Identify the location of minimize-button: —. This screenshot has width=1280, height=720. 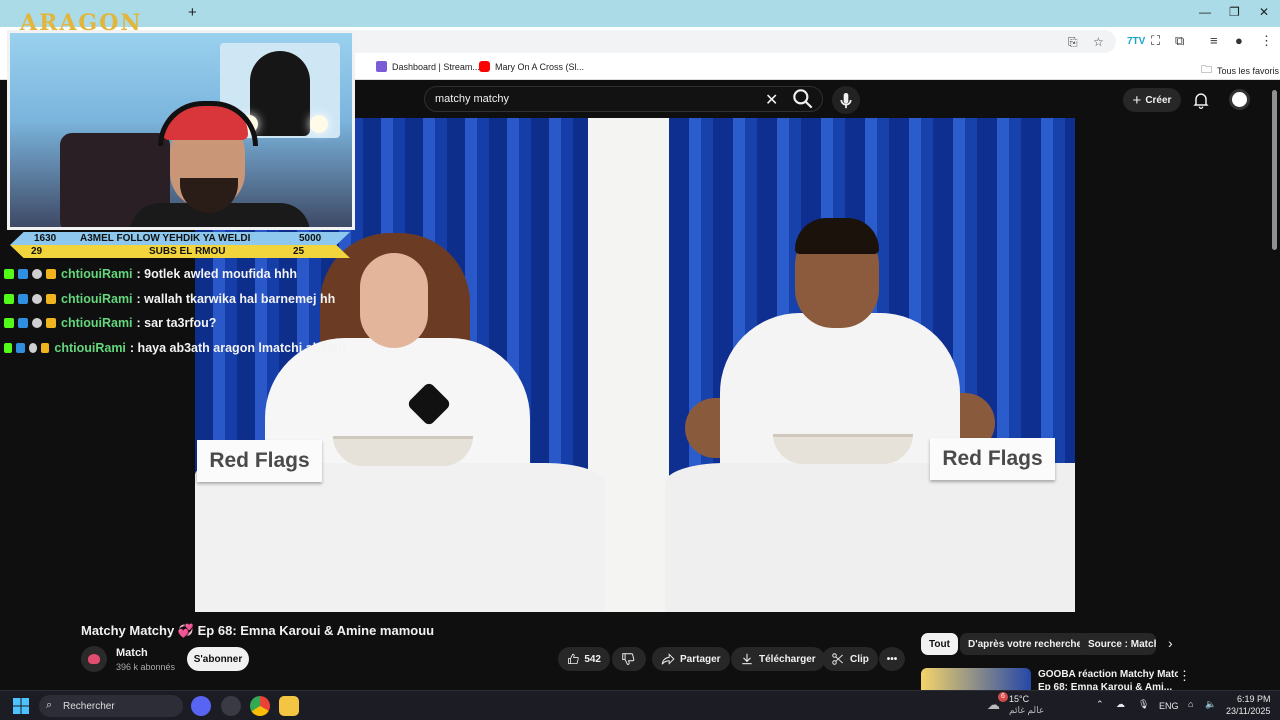
(1205, 12).